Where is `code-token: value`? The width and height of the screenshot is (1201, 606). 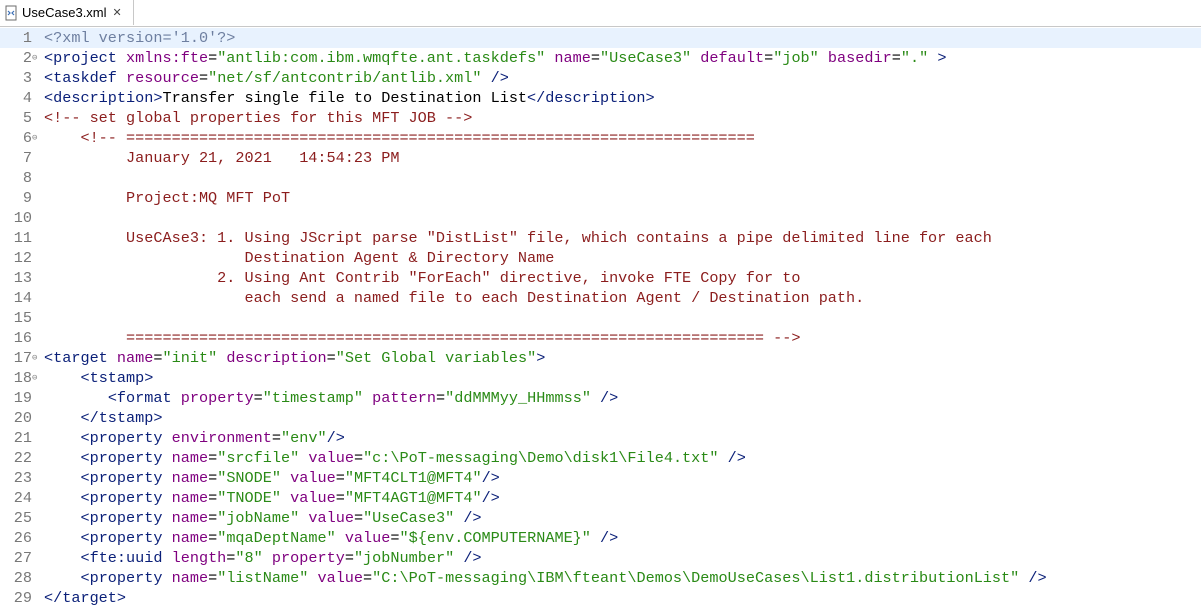
code-token: value is located at coordinates (367, 538).